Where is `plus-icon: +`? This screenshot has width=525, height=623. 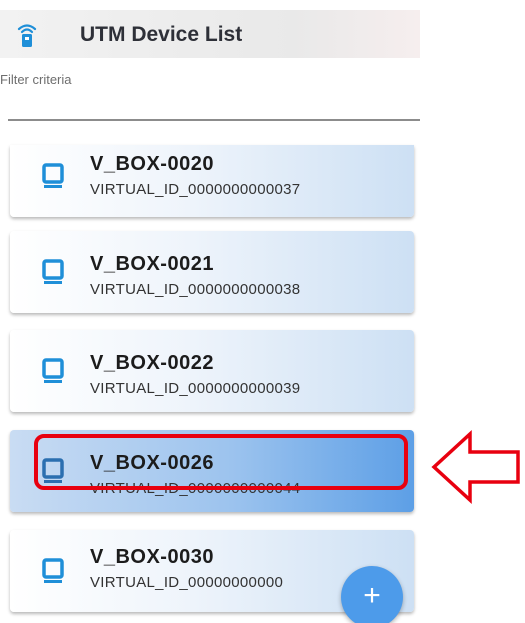 plus-icon: + is located at coordinates (372, 595).